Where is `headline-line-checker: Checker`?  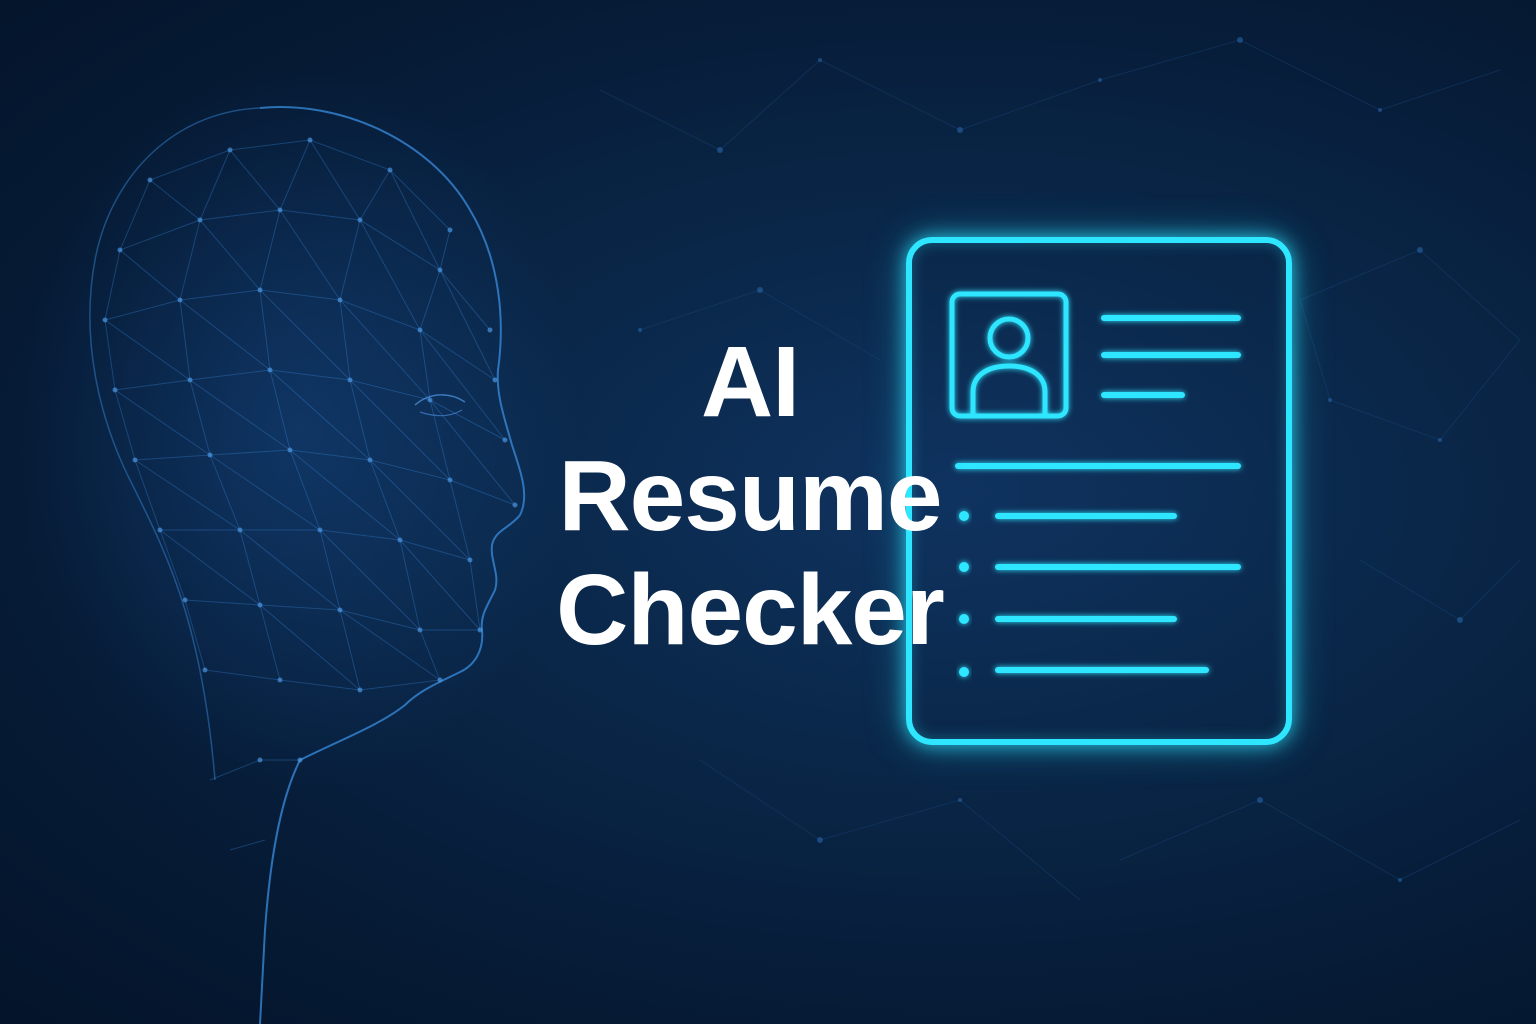 headline-line-checker: Checker is located at coordinates (750, 610).